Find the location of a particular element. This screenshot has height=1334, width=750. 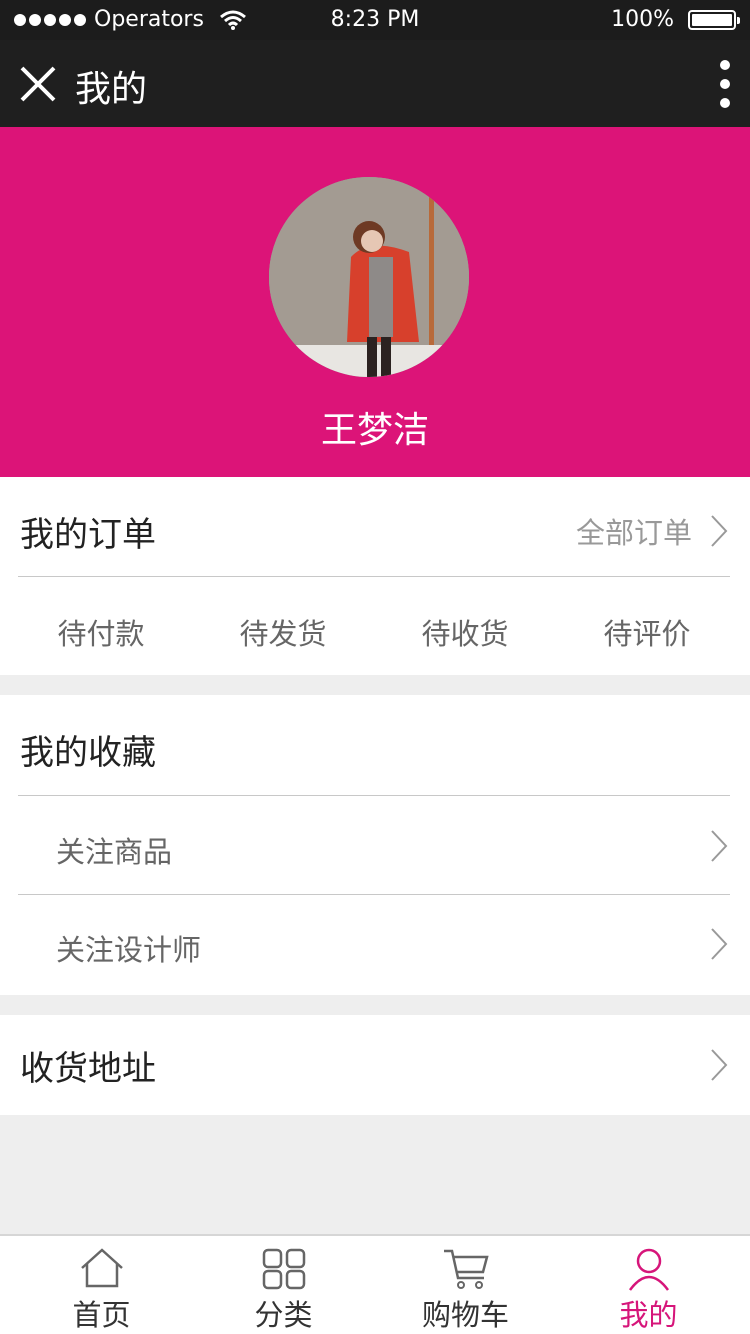

favorite-products-label: 关注商品 is located at coordinates (114, 852).